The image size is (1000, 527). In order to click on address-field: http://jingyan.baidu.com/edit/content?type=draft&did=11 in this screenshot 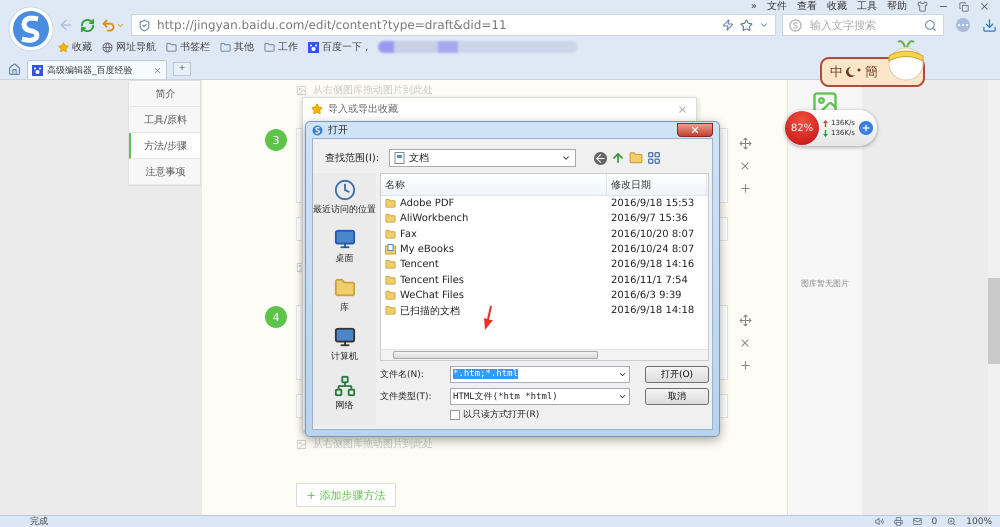, I will do `click(453, 25)`.